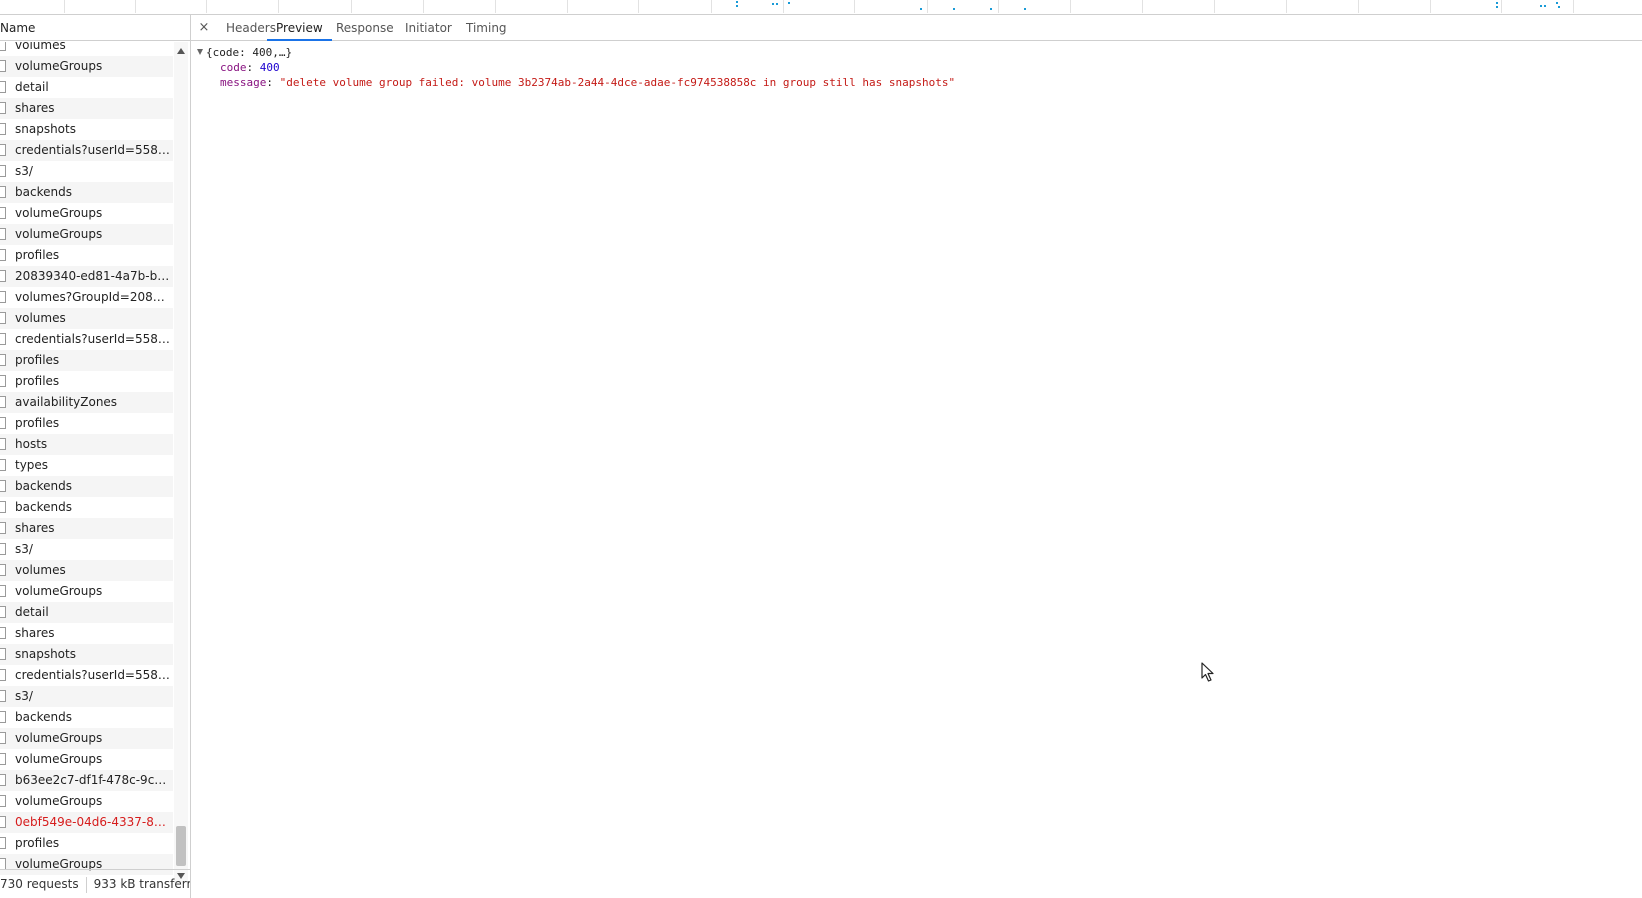  I want to click on scroll-up-arrow-icon, so click(181, 51).